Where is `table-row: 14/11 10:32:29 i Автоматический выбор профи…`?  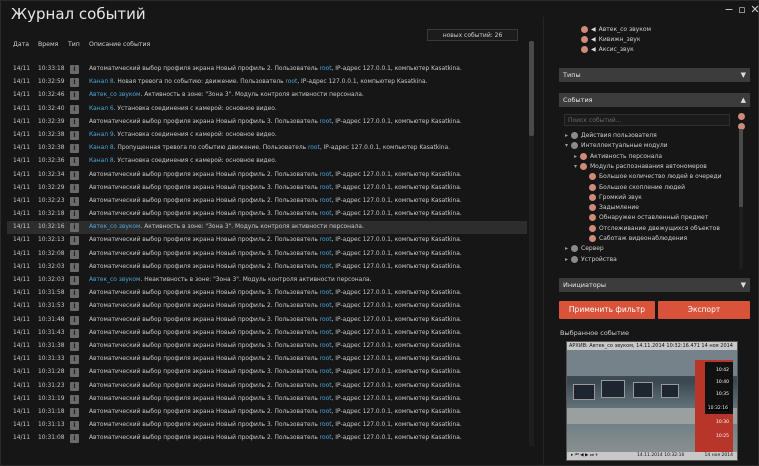 table-row: 14/11 10:32:29 i Автоматический выбор профи… is located at coordinates (267, 188).